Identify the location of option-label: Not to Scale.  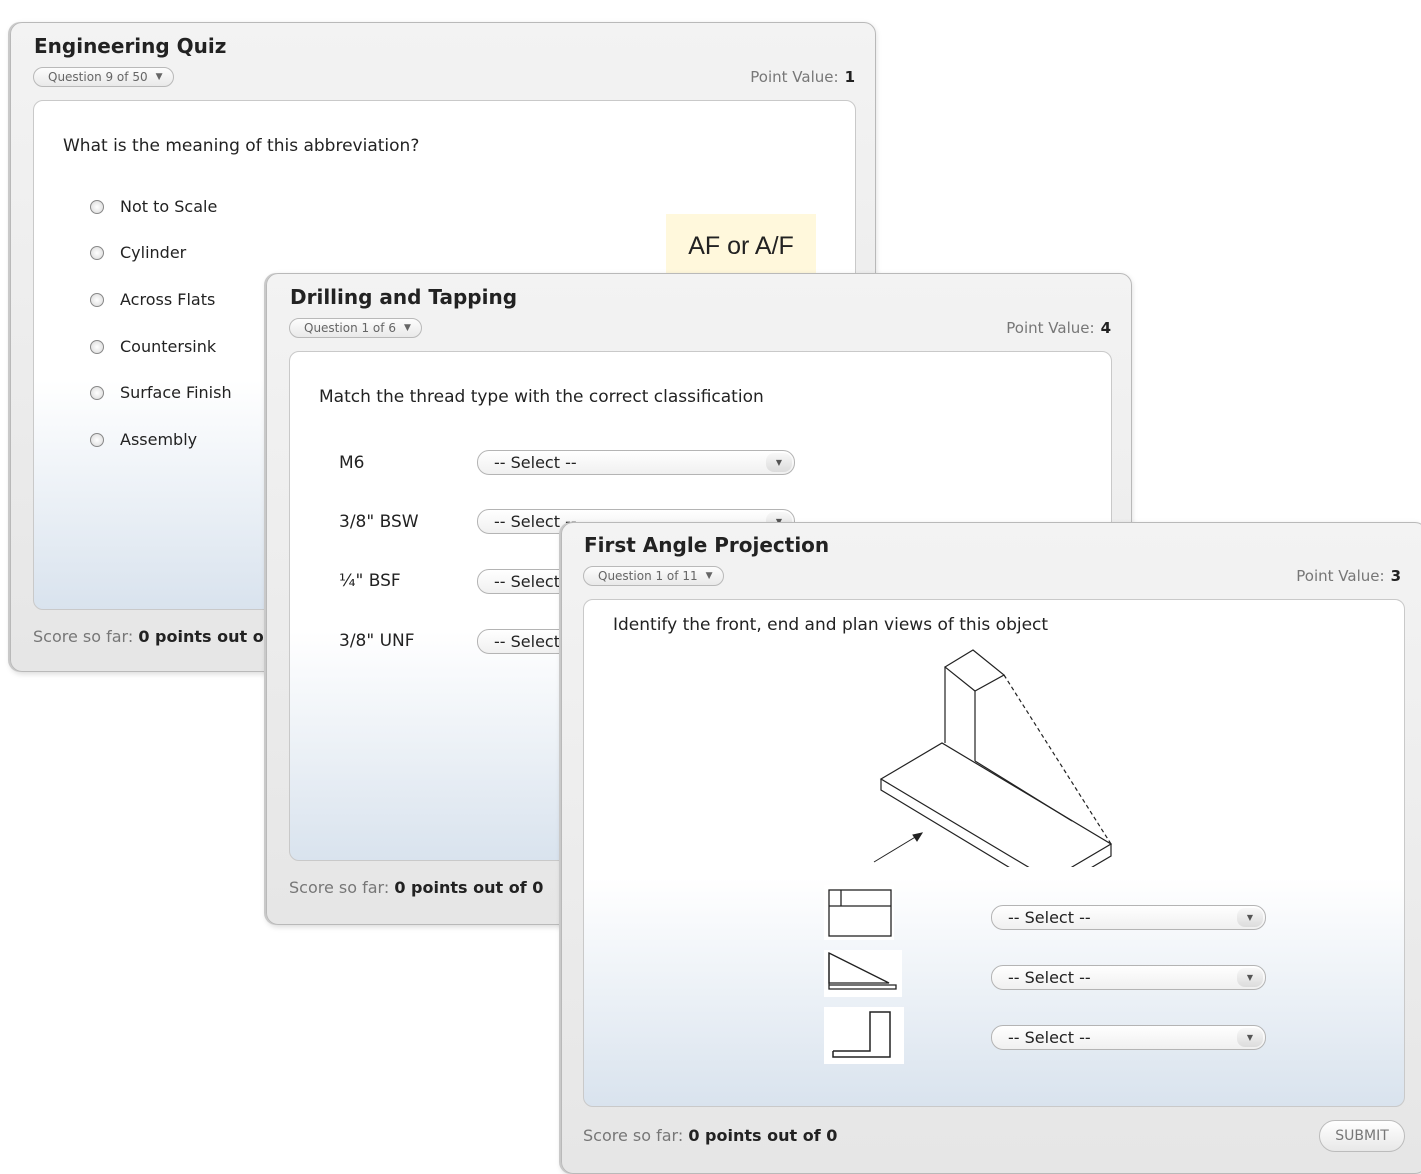
(169, 206).